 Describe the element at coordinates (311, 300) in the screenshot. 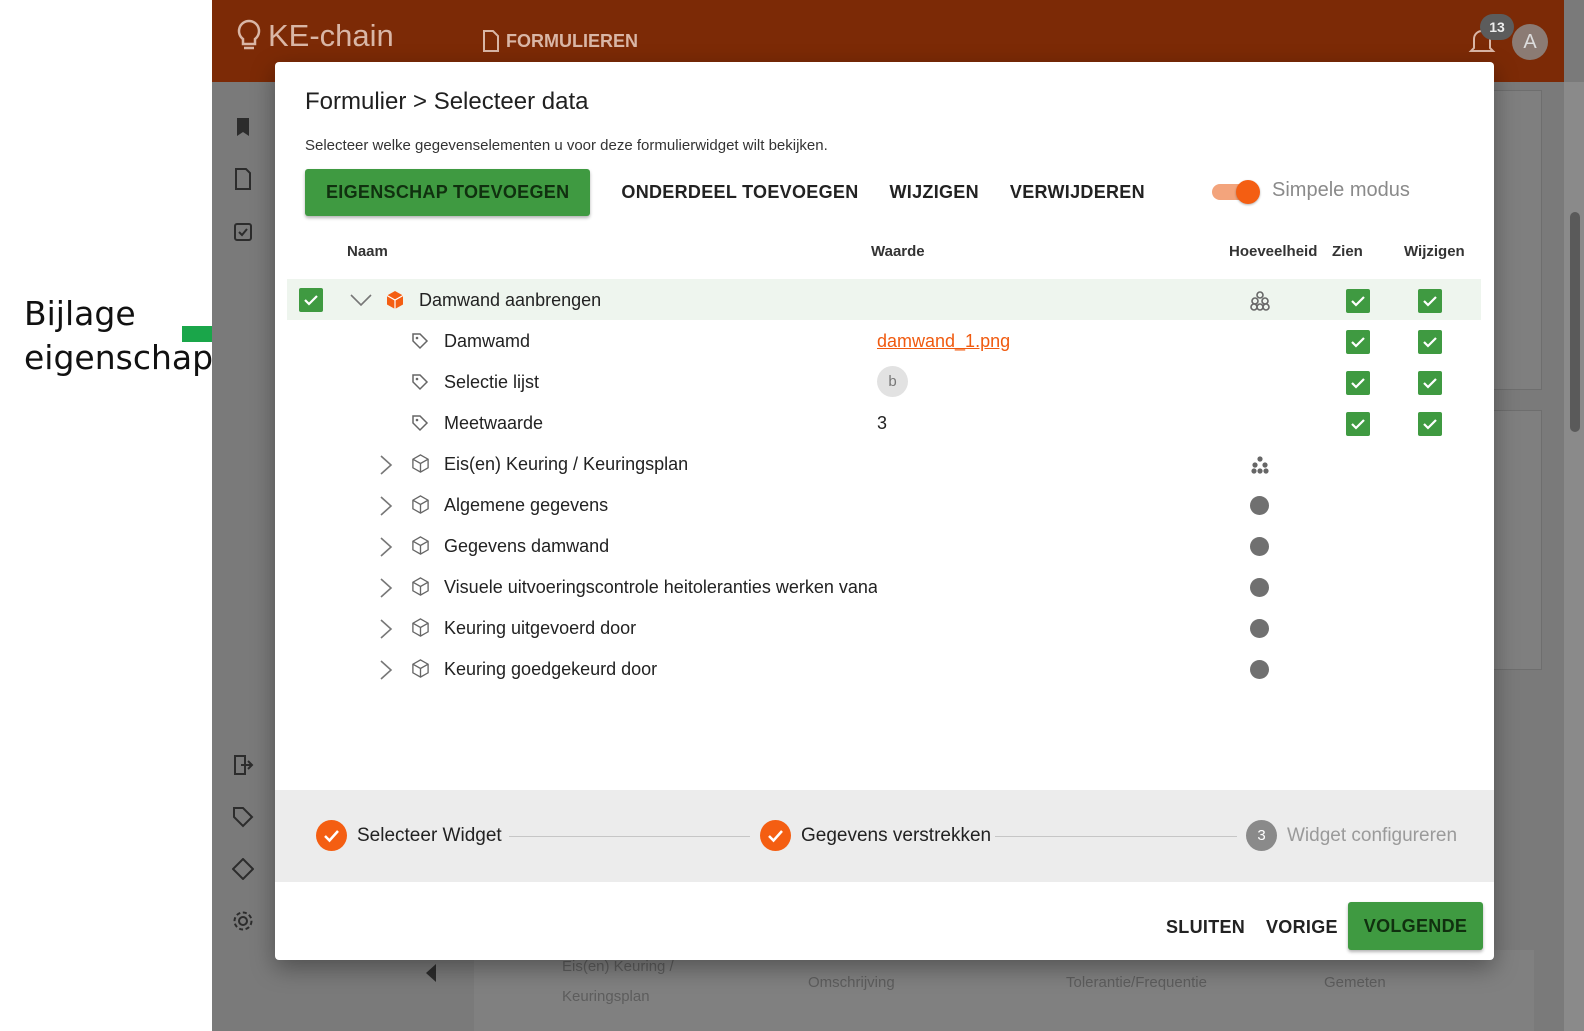

I see `row-select-checkbox` at that location.